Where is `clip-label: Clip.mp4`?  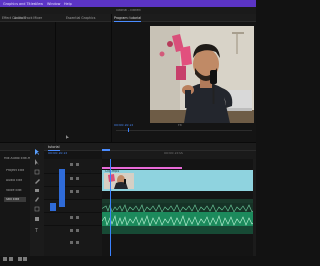 clip-label: Clip.mp4 is located at coordinates (112, 171).